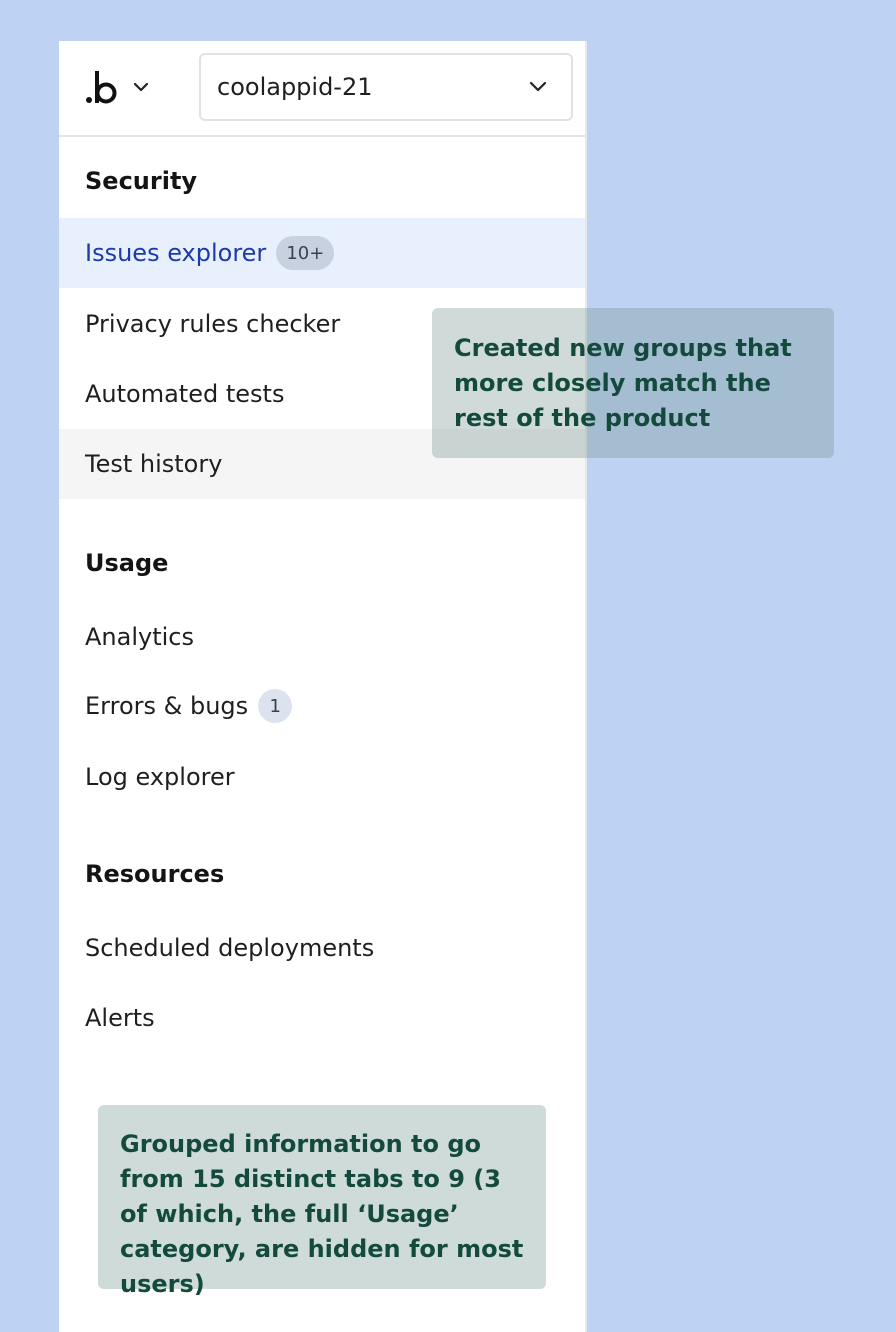  What do you see at coordinates (213, 324) in the screenshot?
I see `nav-item-label: Privacy rules checker` at bounding box center [213, 324].